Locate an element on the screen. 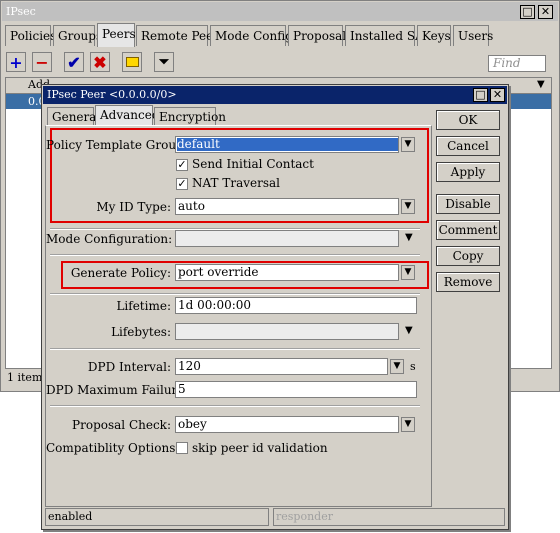  column-menu-icon: ▼ is located at coordinates (541, 84).